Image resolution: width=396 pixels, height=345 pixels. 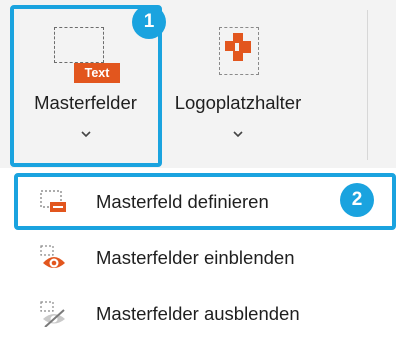 What do you see at coordinates (52, 256) in the screenshot?
I see `show-eye-icon` at bounding box center [52, 256].